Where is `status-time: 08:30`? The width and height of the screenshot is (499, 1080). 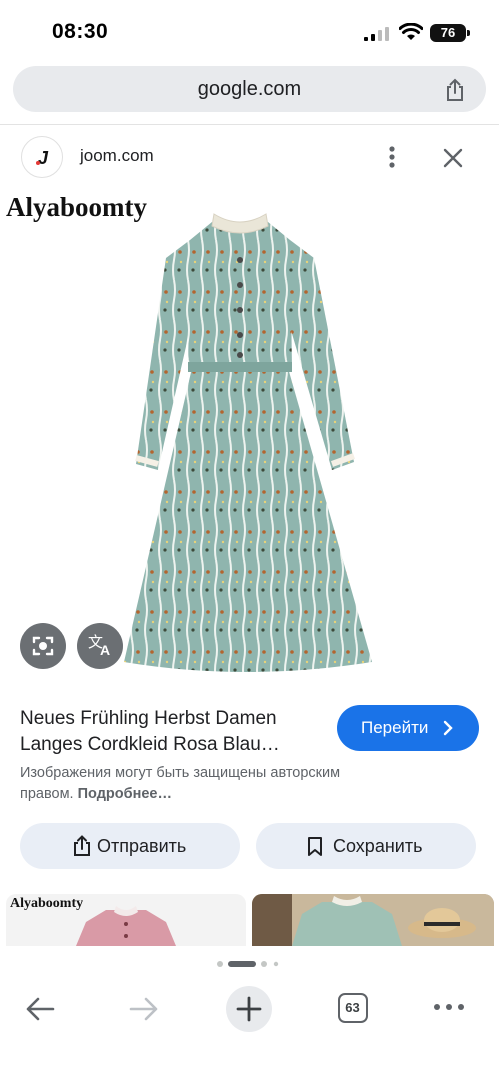 status-time: 08:30 is located at coordinates (80, 31).